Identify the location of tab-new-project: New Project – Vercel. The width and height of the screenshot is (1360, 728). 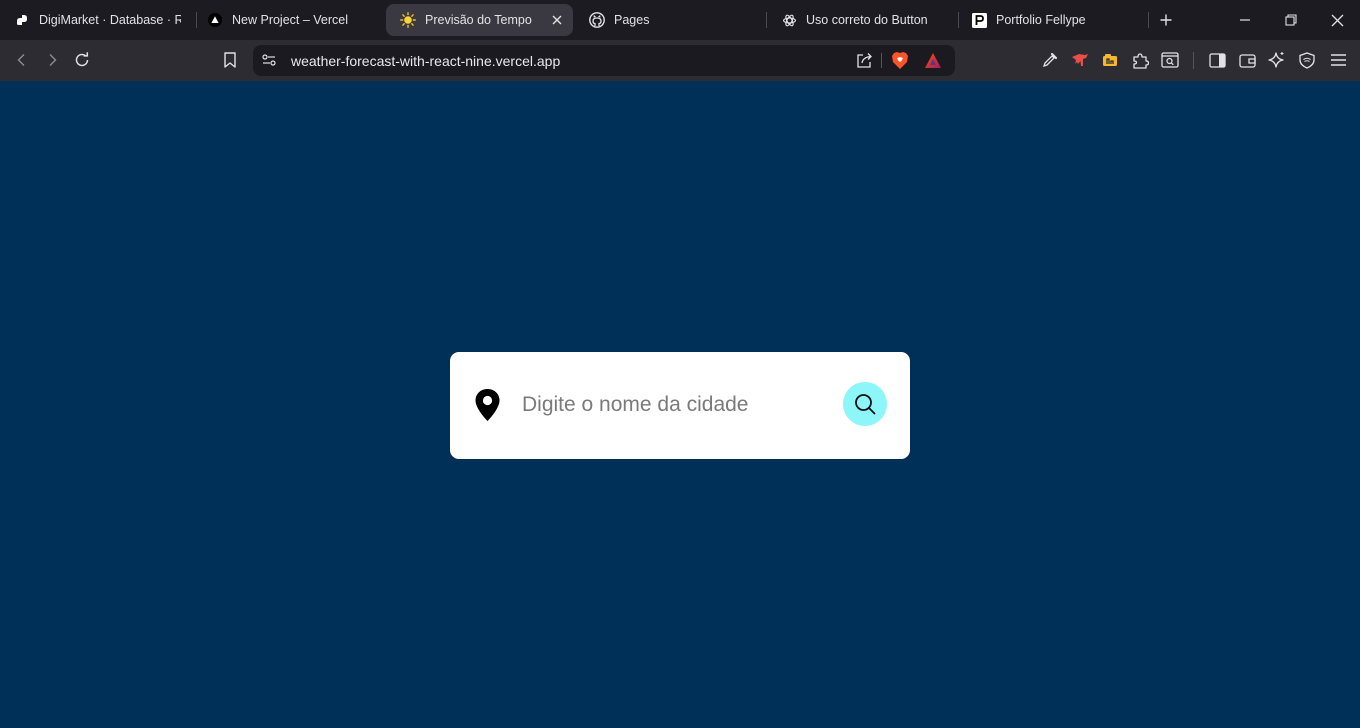
(288, 20).